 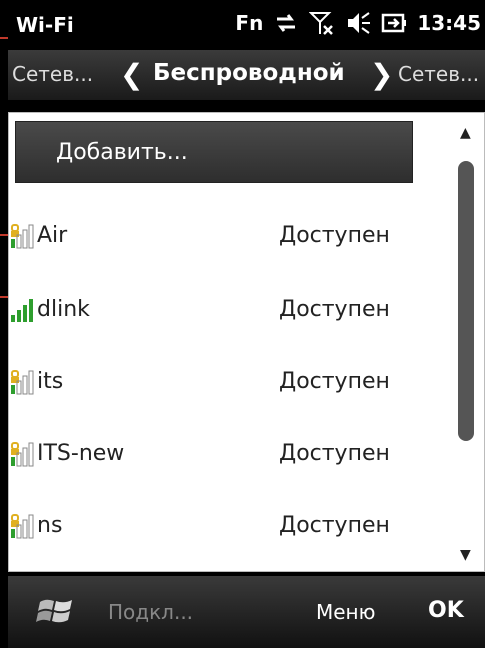 What do you see at coordinates (56, 611) in the screenshot?
I see `windows-start-icon` at bounding box center [56, 611].